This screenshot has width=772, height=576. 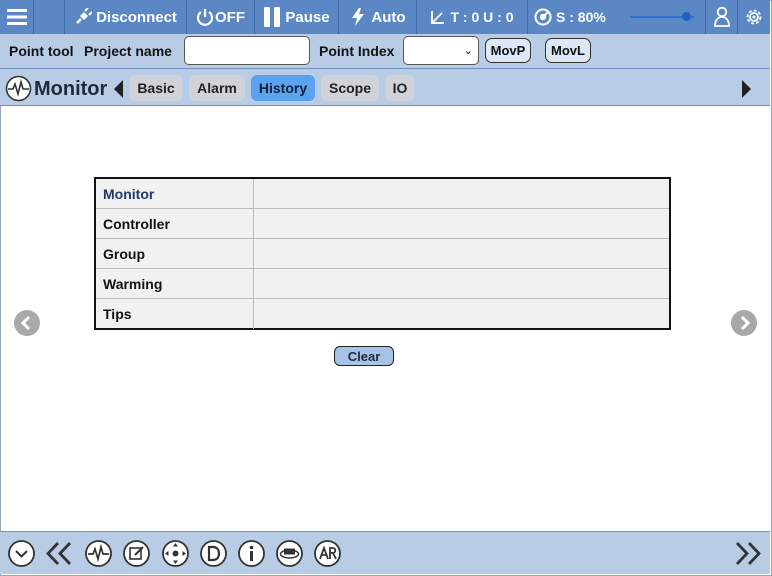 I want to click on bottom-toolbar, so click(x=385, y=552).